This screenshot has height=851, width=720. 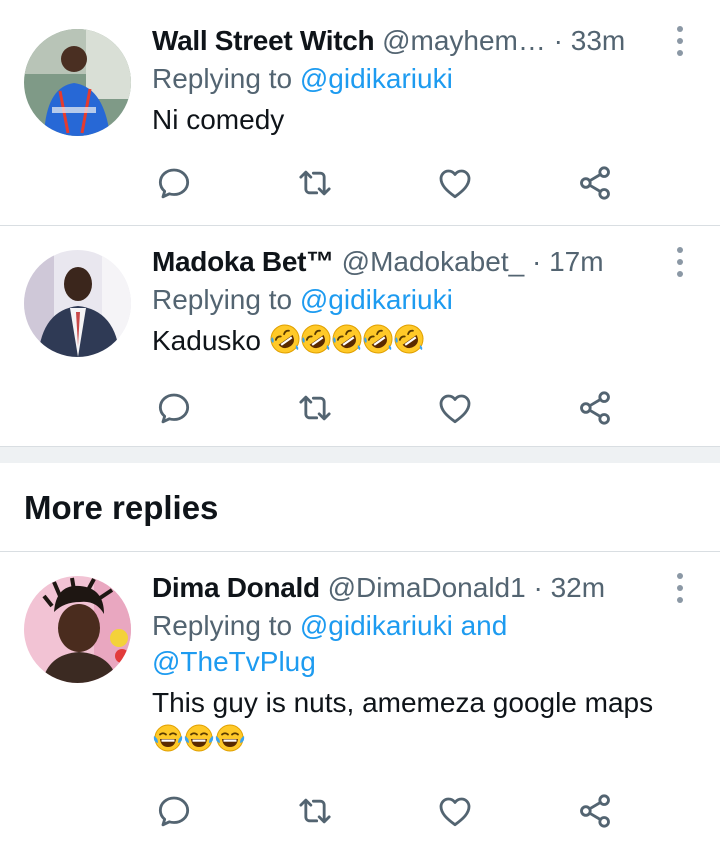 What do you see at coordinates (411, 644) in the screenshot?
I see `replying-to: Replying to @gidikariuki and @TheTvPlug` at bounding box center [411, 644].